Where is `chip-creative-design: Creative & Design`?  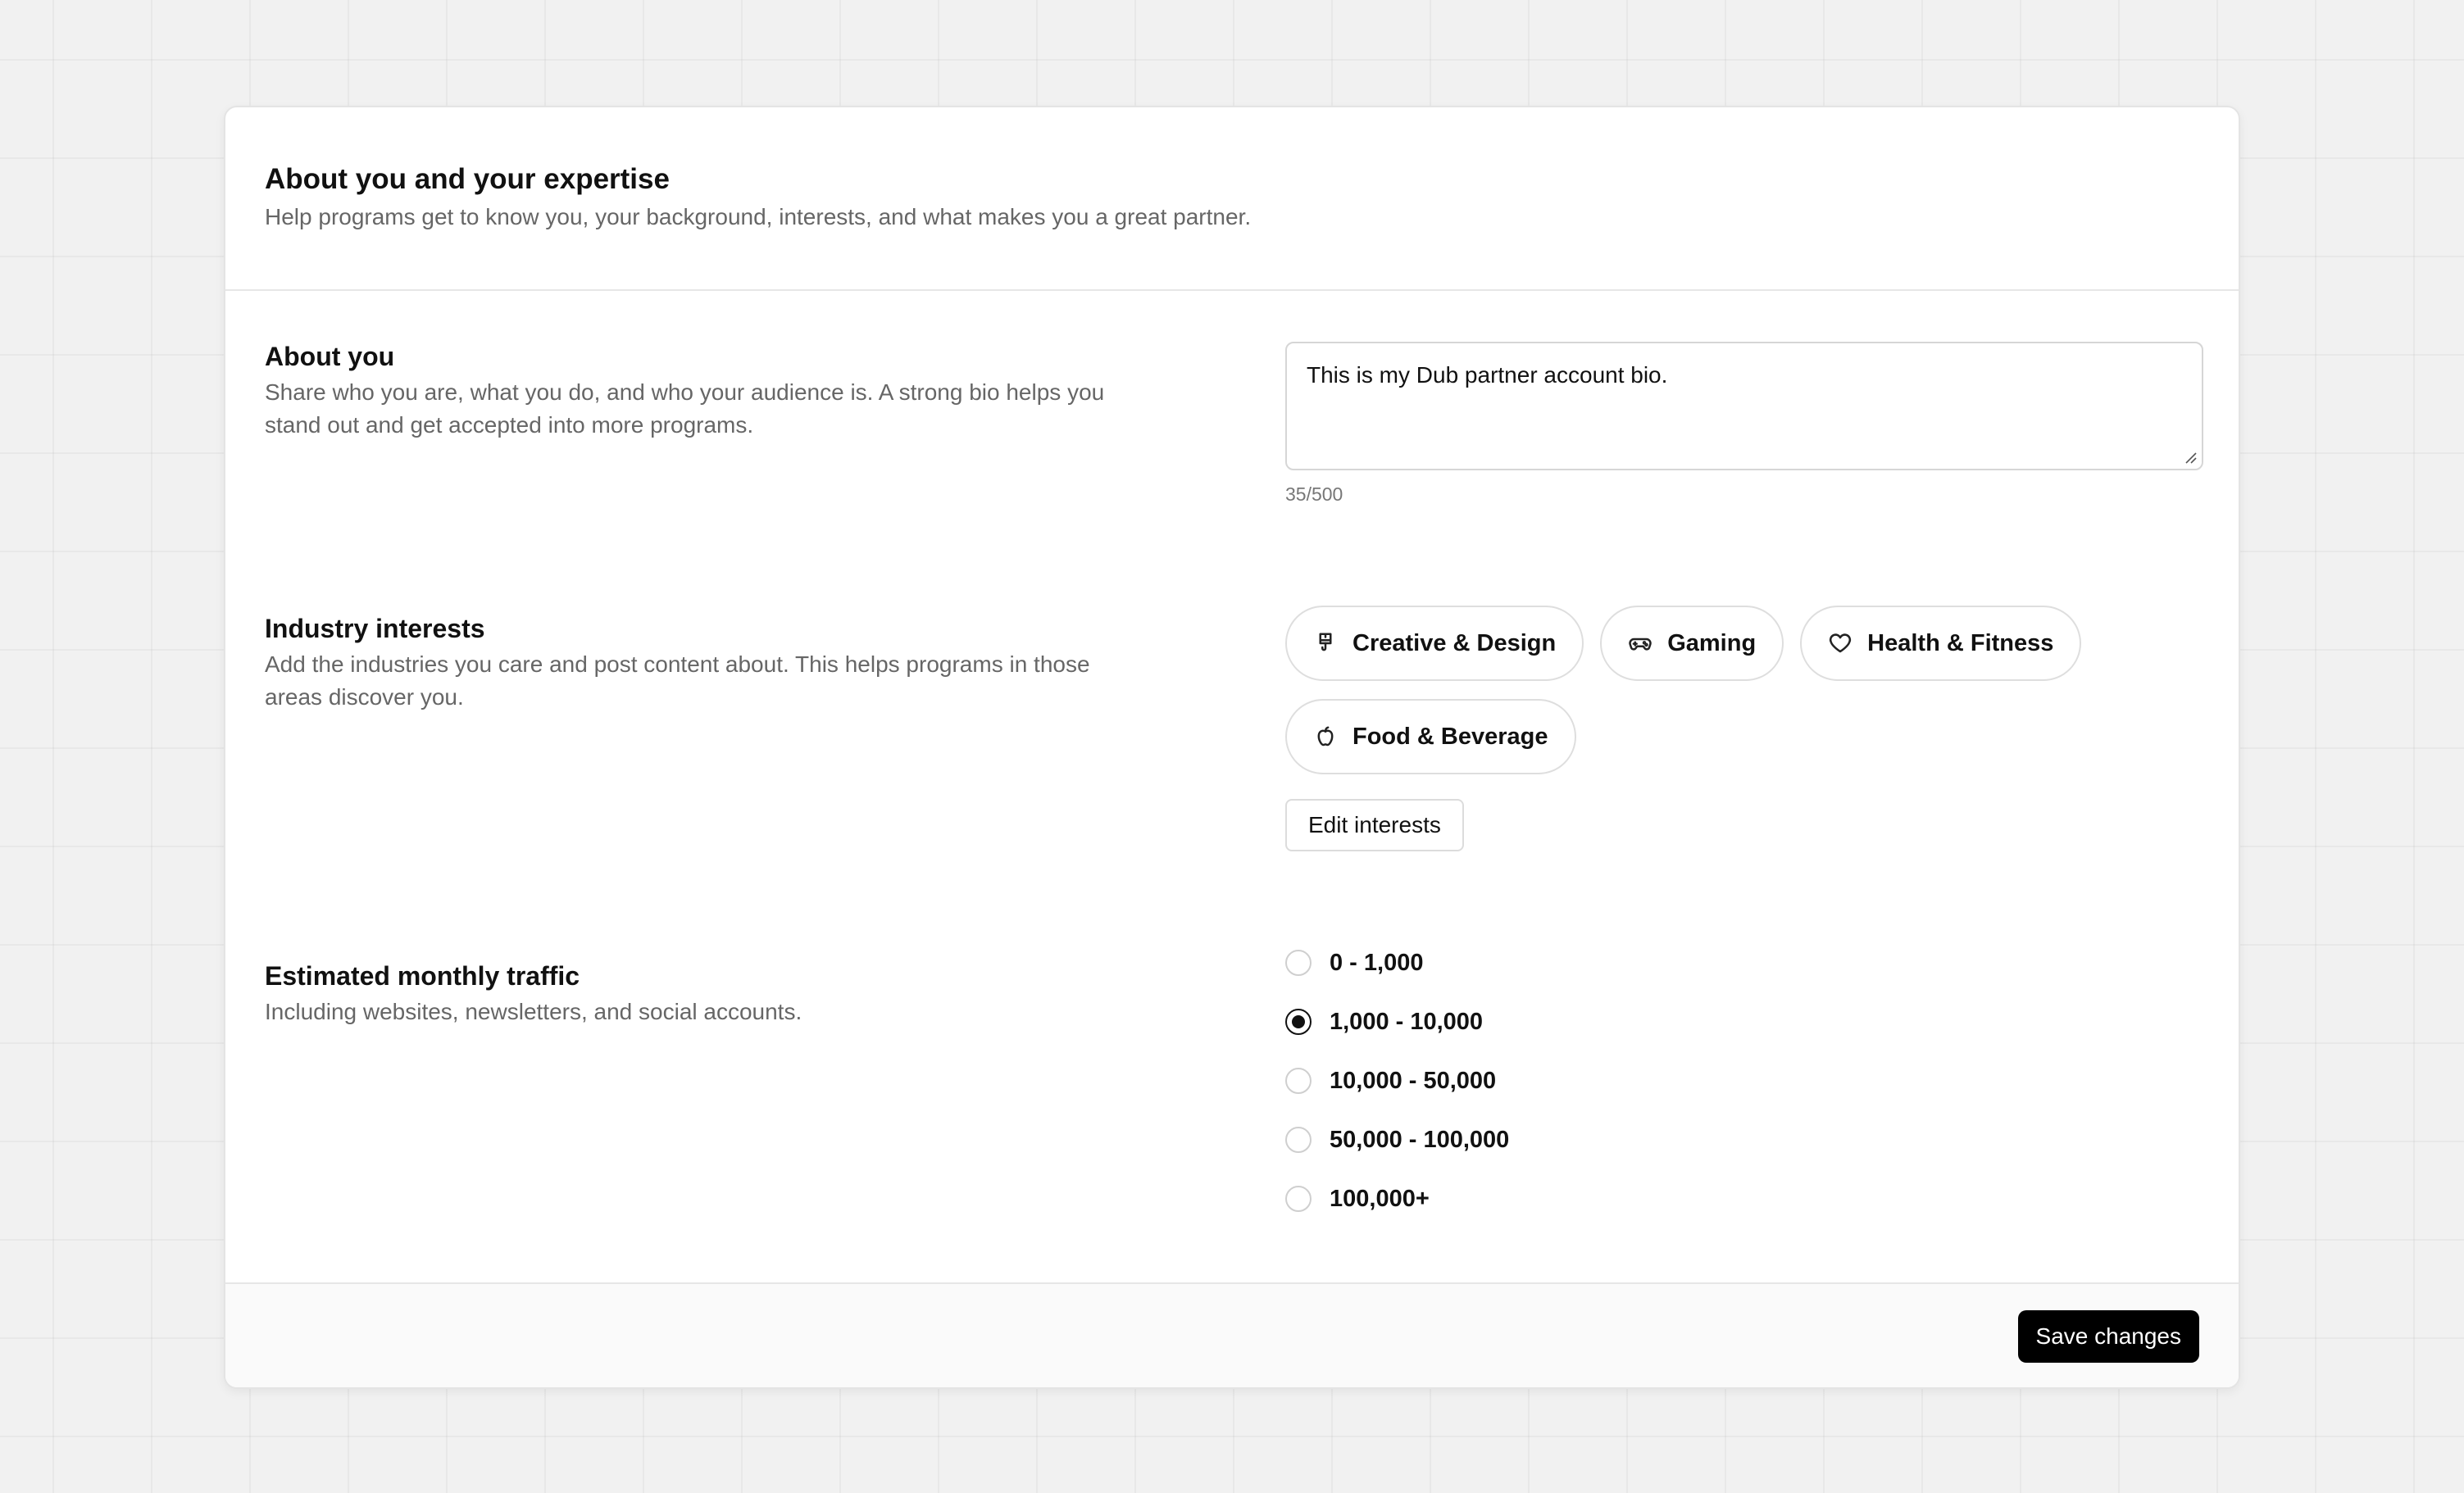 chip-creative-design: Creative & Design is located at coordinates (1434, 643).